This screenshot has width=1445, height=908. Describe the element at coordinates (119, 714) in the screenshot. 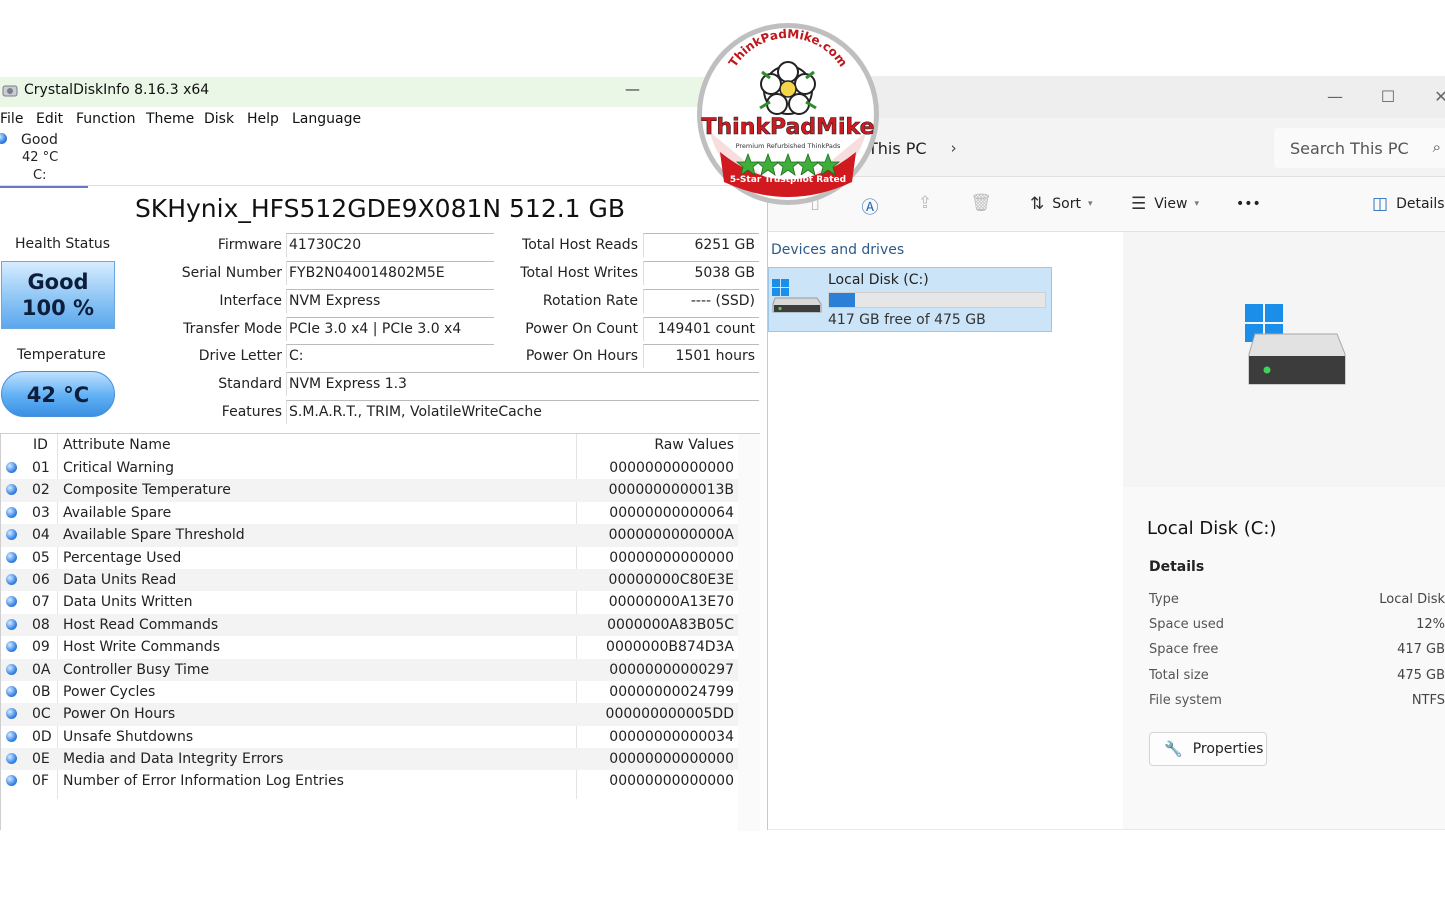

I see `attr-name: Power On Hours` at that location.